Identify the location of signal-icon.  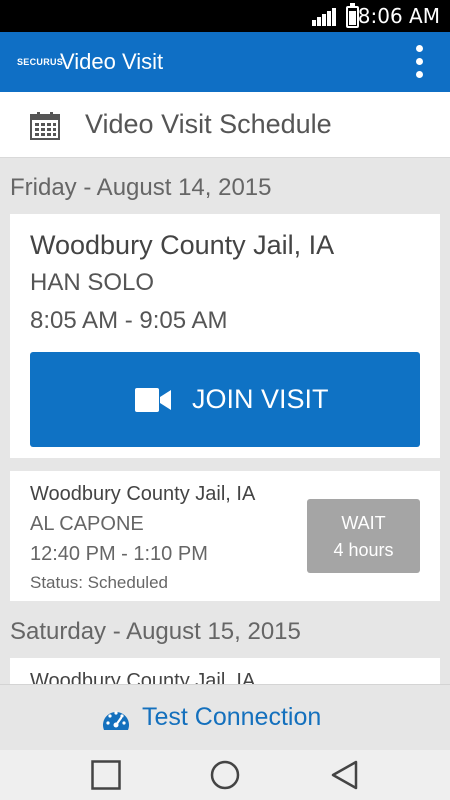
(325, 17).